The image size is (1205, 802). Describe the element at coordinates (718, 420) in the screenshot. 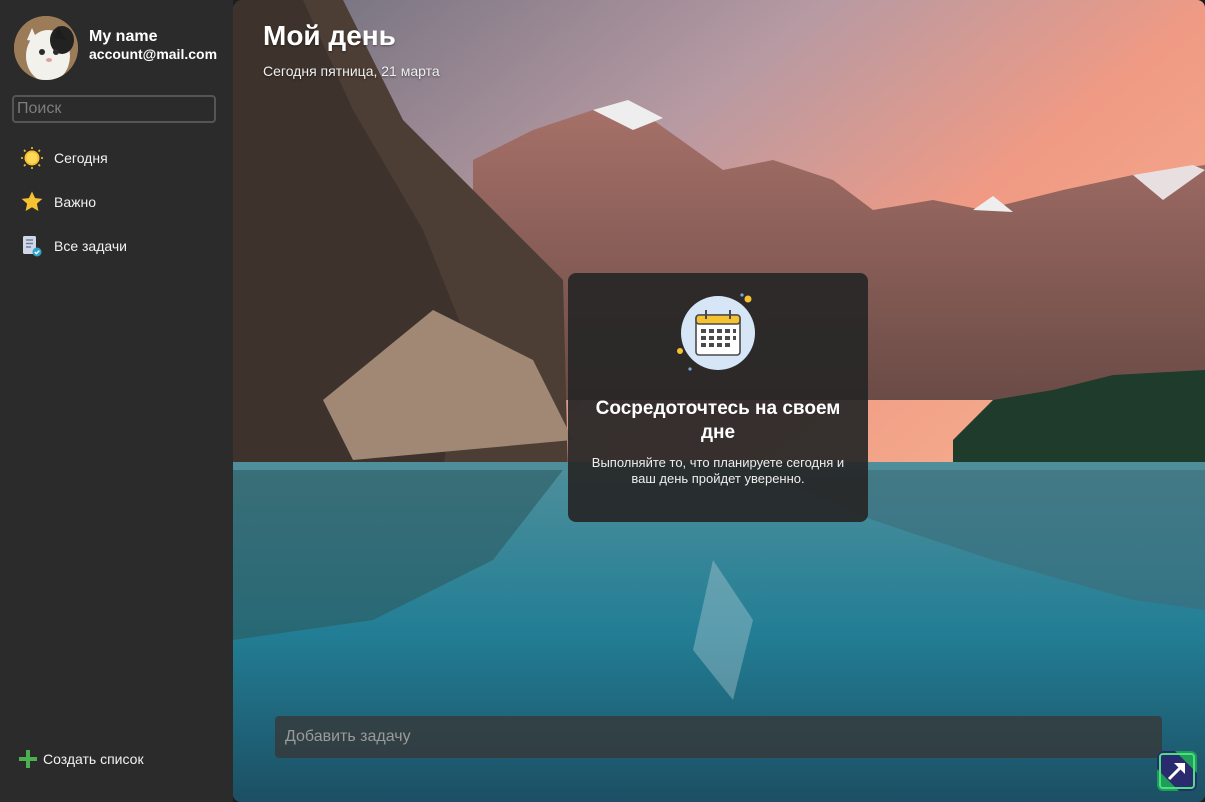

I see `empty-state-heading: Сосредоточтесь на своем дне` at that location.